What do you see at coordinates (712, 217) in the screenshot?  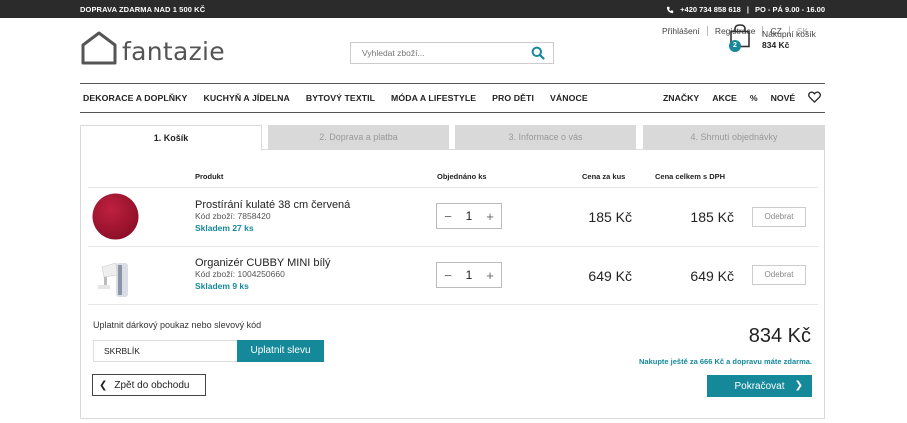 I see `line-total: 185 Kč` at bounding box center [712, 217].